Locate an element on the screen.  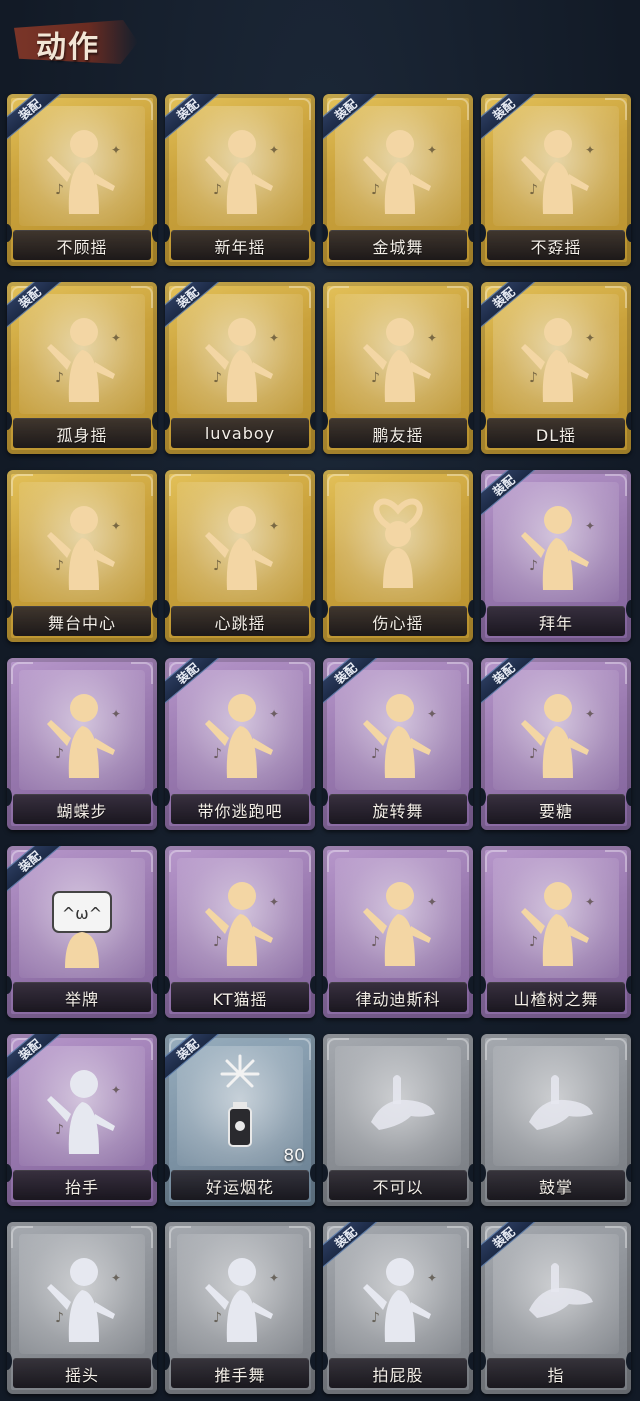
emote-name: 新年摇 is located at coordinates (240, 247).